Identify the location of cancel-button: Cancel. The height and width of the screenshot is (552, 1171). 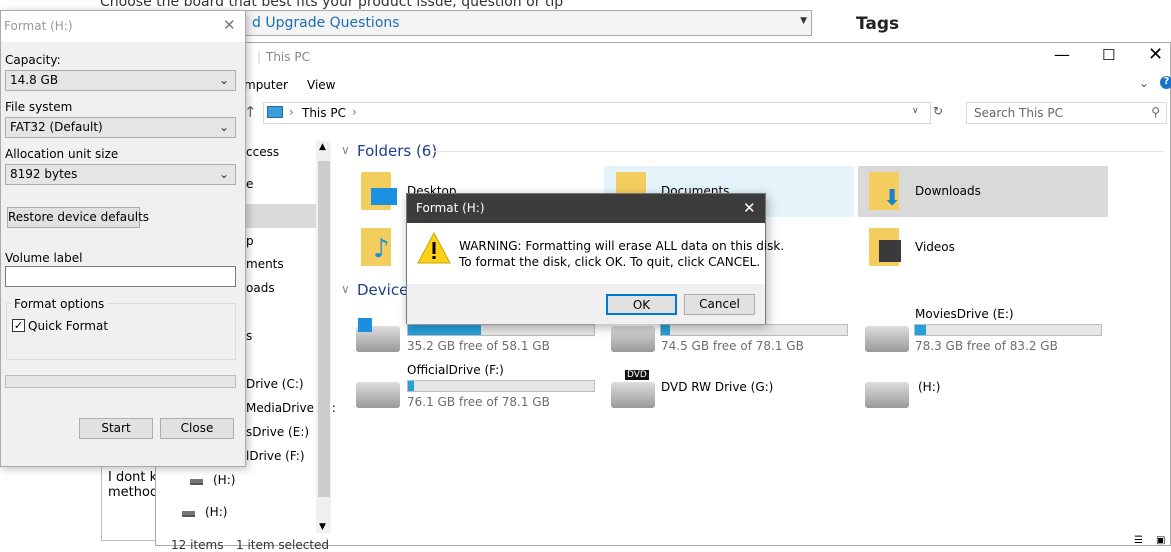
(719, 304).